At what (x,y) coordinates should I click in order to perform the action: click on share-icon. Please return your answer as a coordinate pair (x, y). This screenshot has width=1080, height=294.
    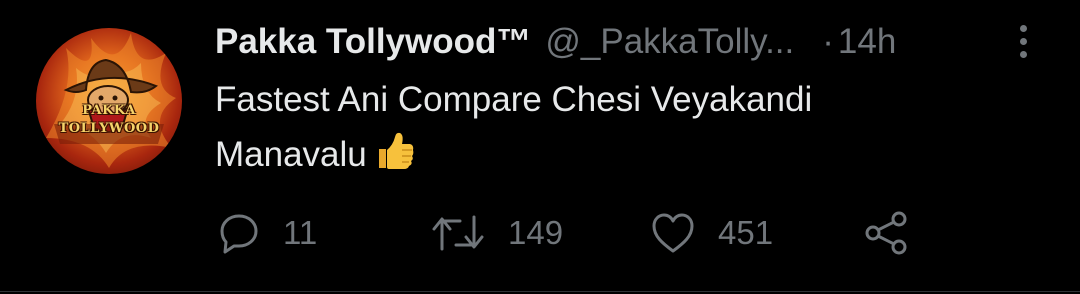
    Looking at the image, I should click on (886, 233).